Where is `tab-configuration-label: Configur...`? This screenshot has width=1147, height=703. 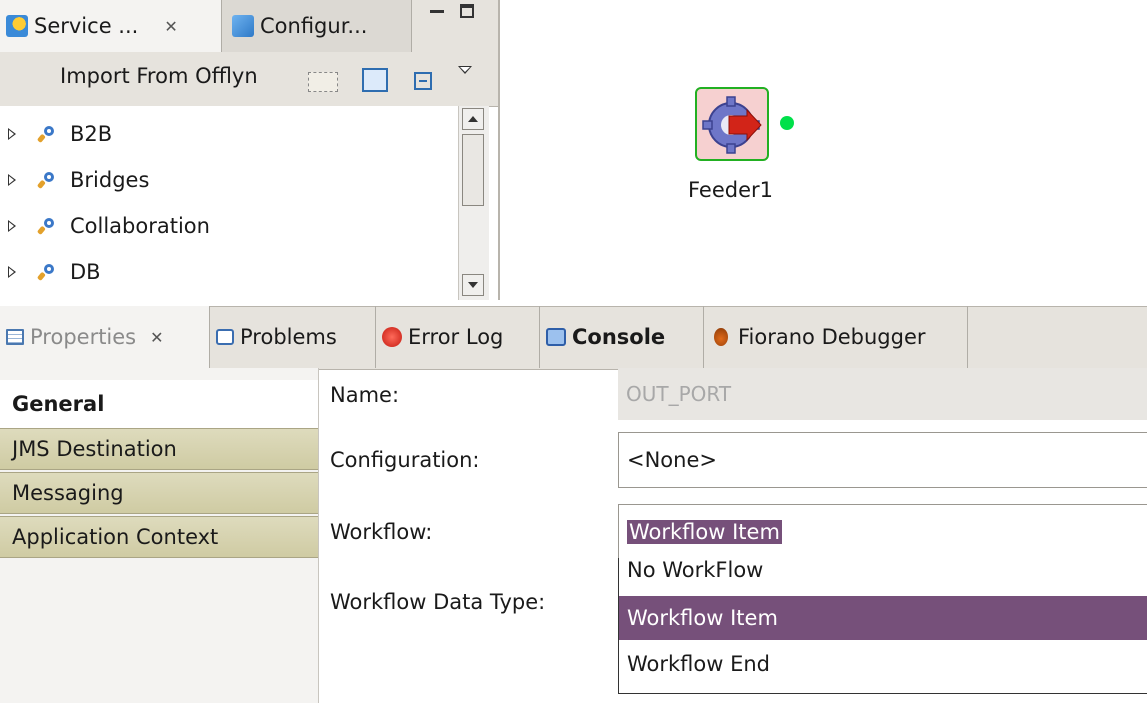
tab-configuration-label: Configur... is located at coordinates (314, 26).